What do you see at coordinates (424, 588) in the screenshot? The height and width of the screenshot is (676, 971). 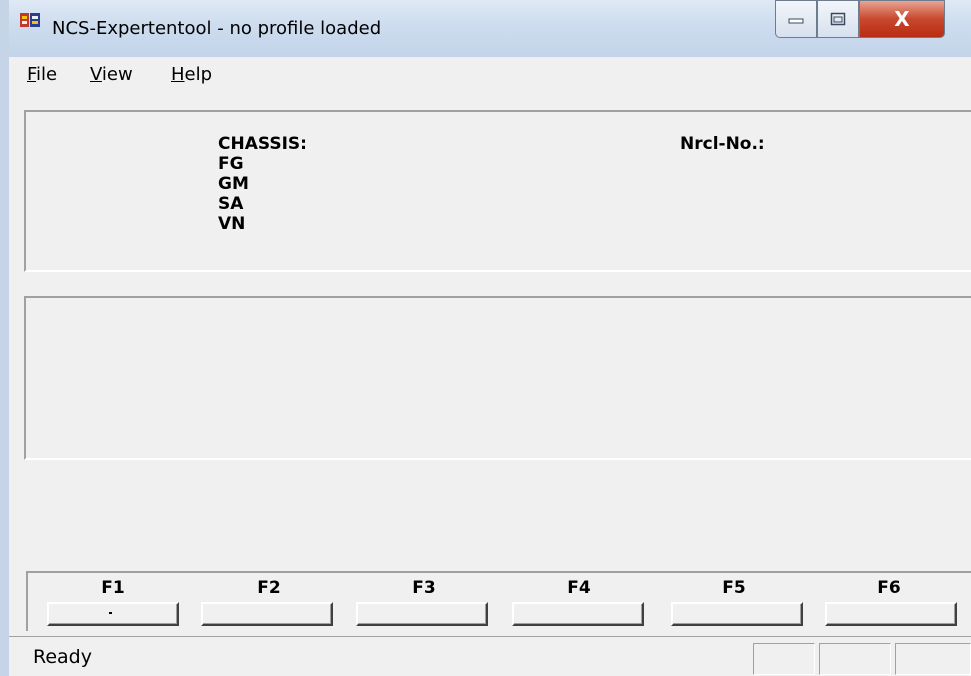 I see `f3-label: F3` at bounding box center [424, 588].